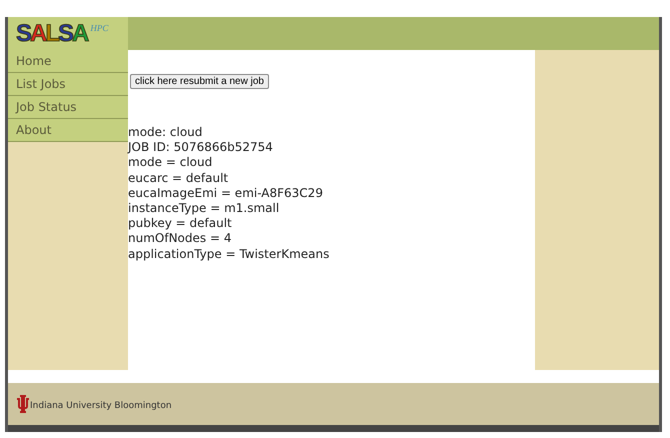 This screenshot has width=670, height=438. I want to click on detail-line: instanceType = m1.small, so click(204, 208).